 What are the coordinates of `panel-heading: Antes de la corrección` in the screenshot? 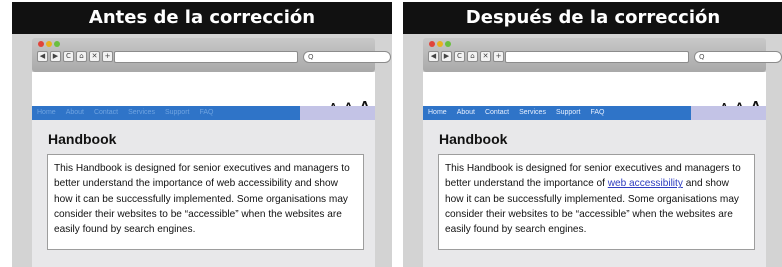 It's located at (202, 18).